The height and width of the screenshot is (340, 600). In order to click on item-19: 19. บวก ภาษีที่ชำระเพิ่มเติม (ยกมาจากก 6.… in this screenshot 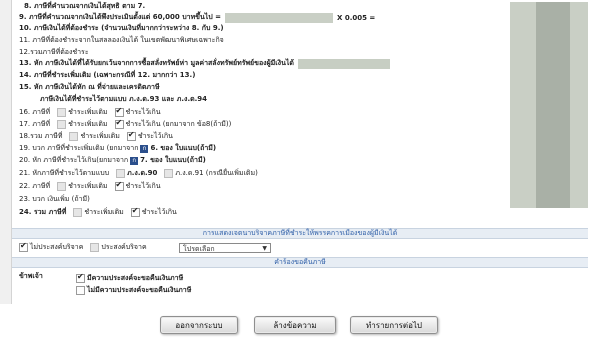, I will do `click(118, 148)`.